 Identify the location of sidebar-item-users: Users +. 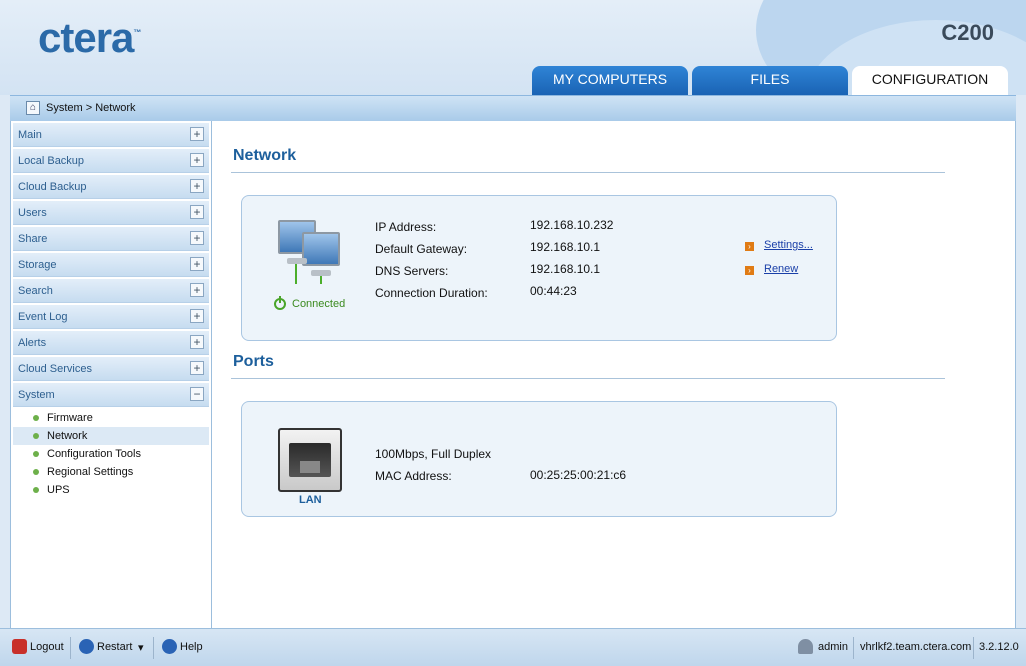
(111, 213).